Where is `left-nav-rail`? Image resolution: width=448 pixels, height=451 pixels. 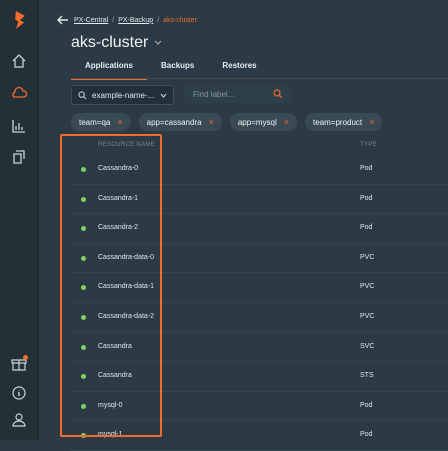 left-nav-rail is located at coordinates (19, 220).